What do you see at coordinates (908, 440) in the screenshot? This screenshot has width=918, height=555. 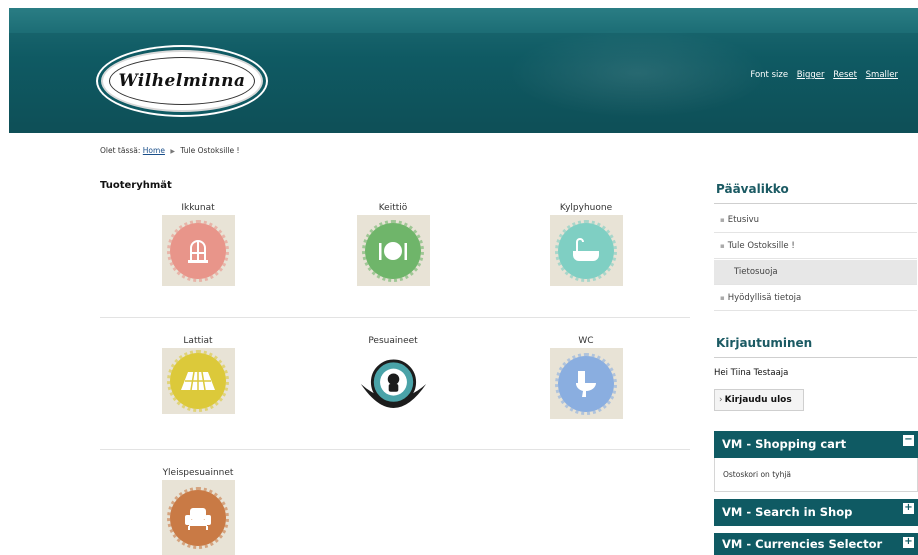 I see `collapse-icon: −` at bounding box center [908, 440].